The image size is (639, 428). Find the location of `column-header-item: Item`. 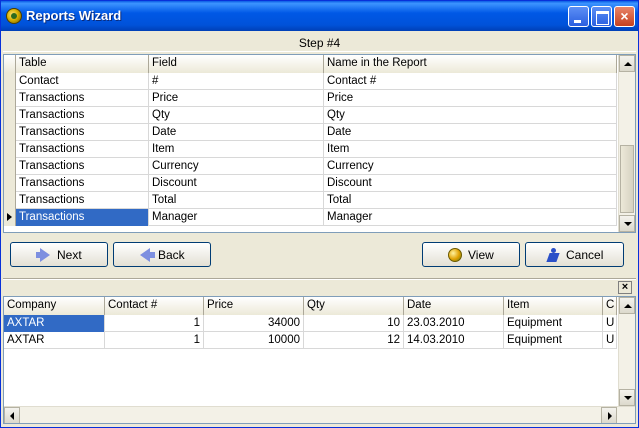

column-header-item: Item is located at coordinates (553, 306).